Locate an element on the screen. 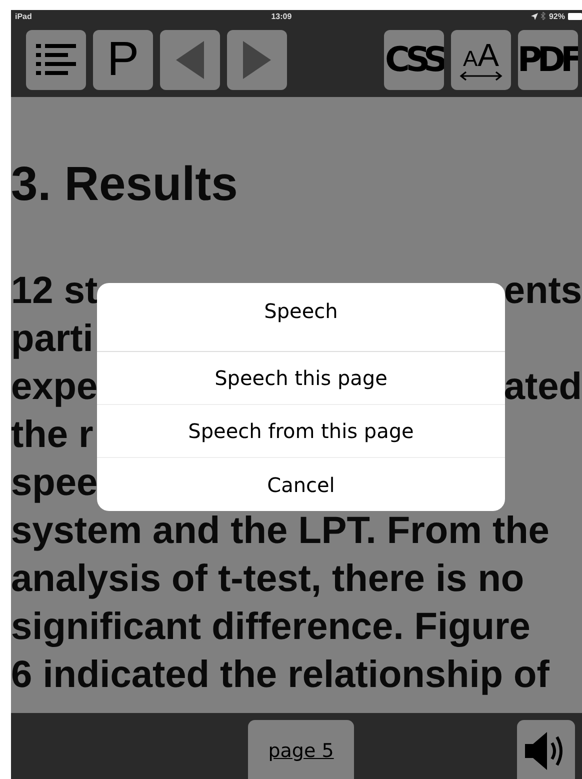 This screenshot has width=582, height=779. previous-button is located at coordinates (190, 60).